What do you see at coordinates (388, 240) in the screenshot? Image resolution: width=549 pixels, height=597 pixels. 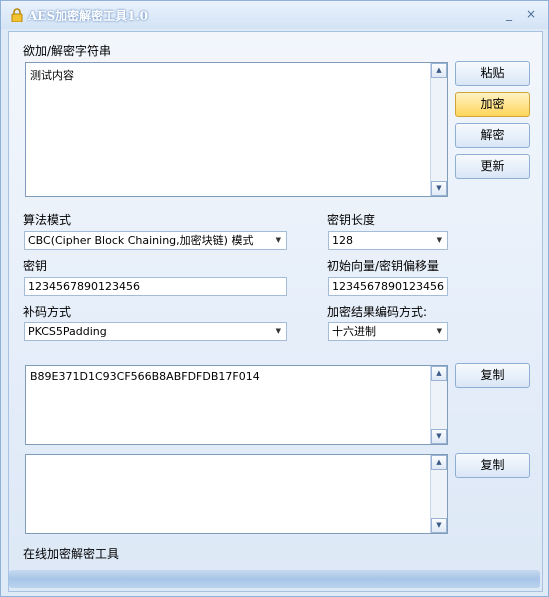 I see `key-length-select: 128 ▼` at bounding box center [388, 240].